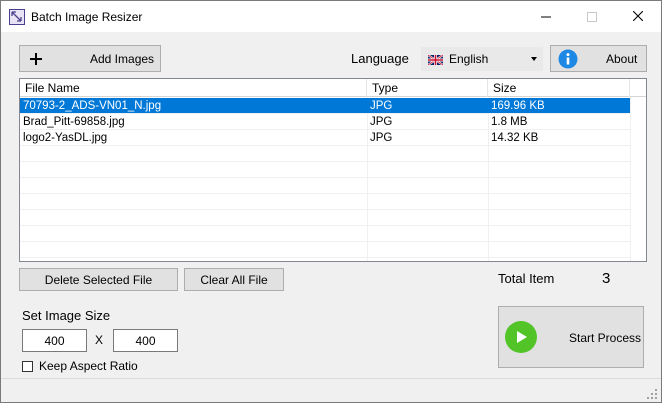 The height and width of the screenshot is (403, 662). Describe the element at coordinates (380, 58) in the screenshot. I see `language-label: Language` at that location.